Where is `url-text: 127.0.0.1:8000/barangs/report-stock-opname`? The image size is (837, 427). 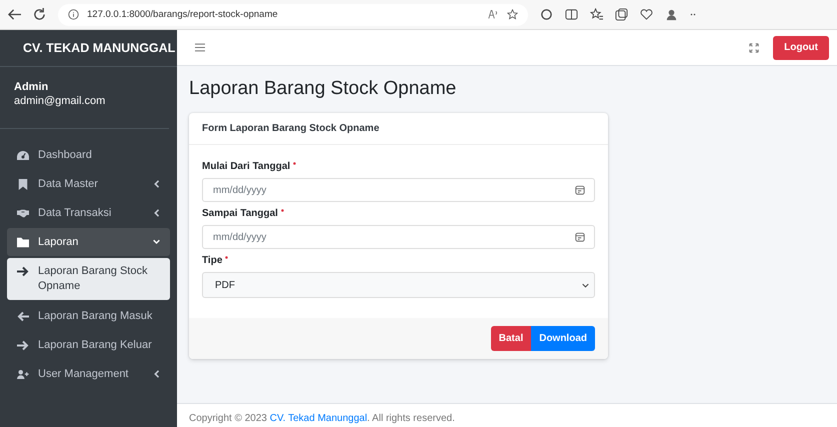
url-text: 127.0.0.1:8000/barangs/report-stock-opname is located at coordinates (182, 14).